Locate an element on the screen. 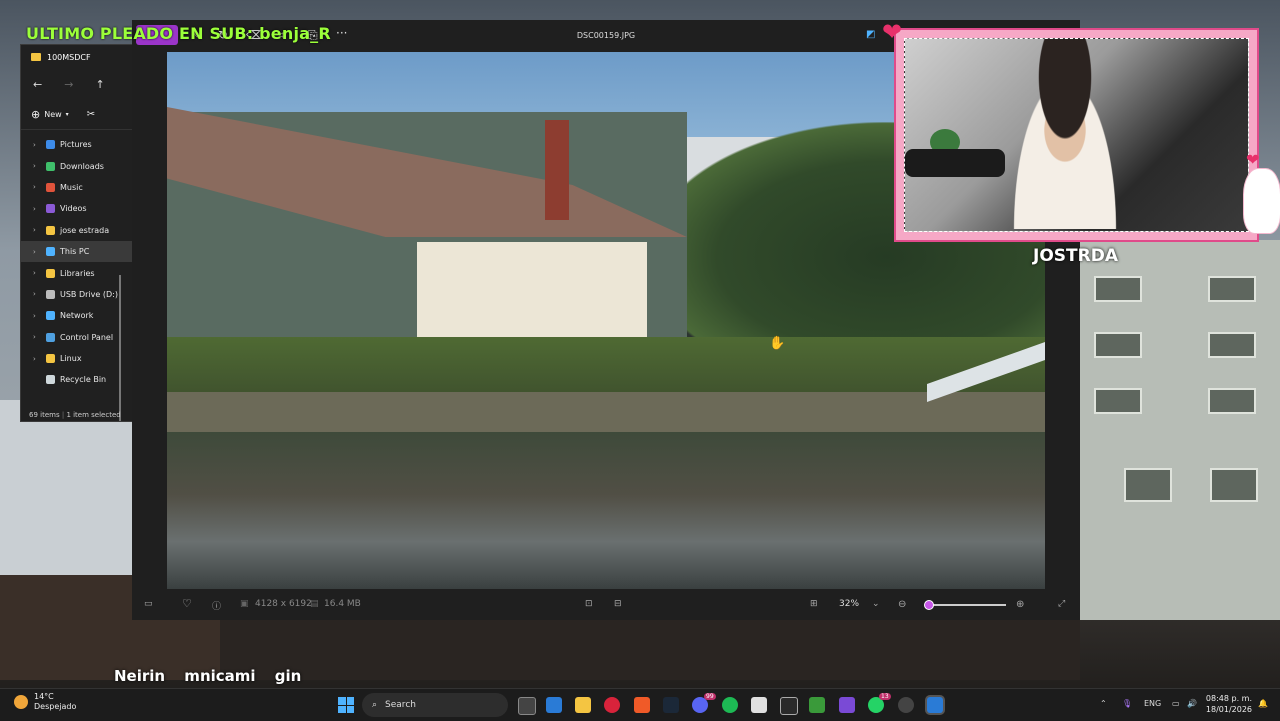  forward-arrow-icon: → is located at coordinates (68, 84).